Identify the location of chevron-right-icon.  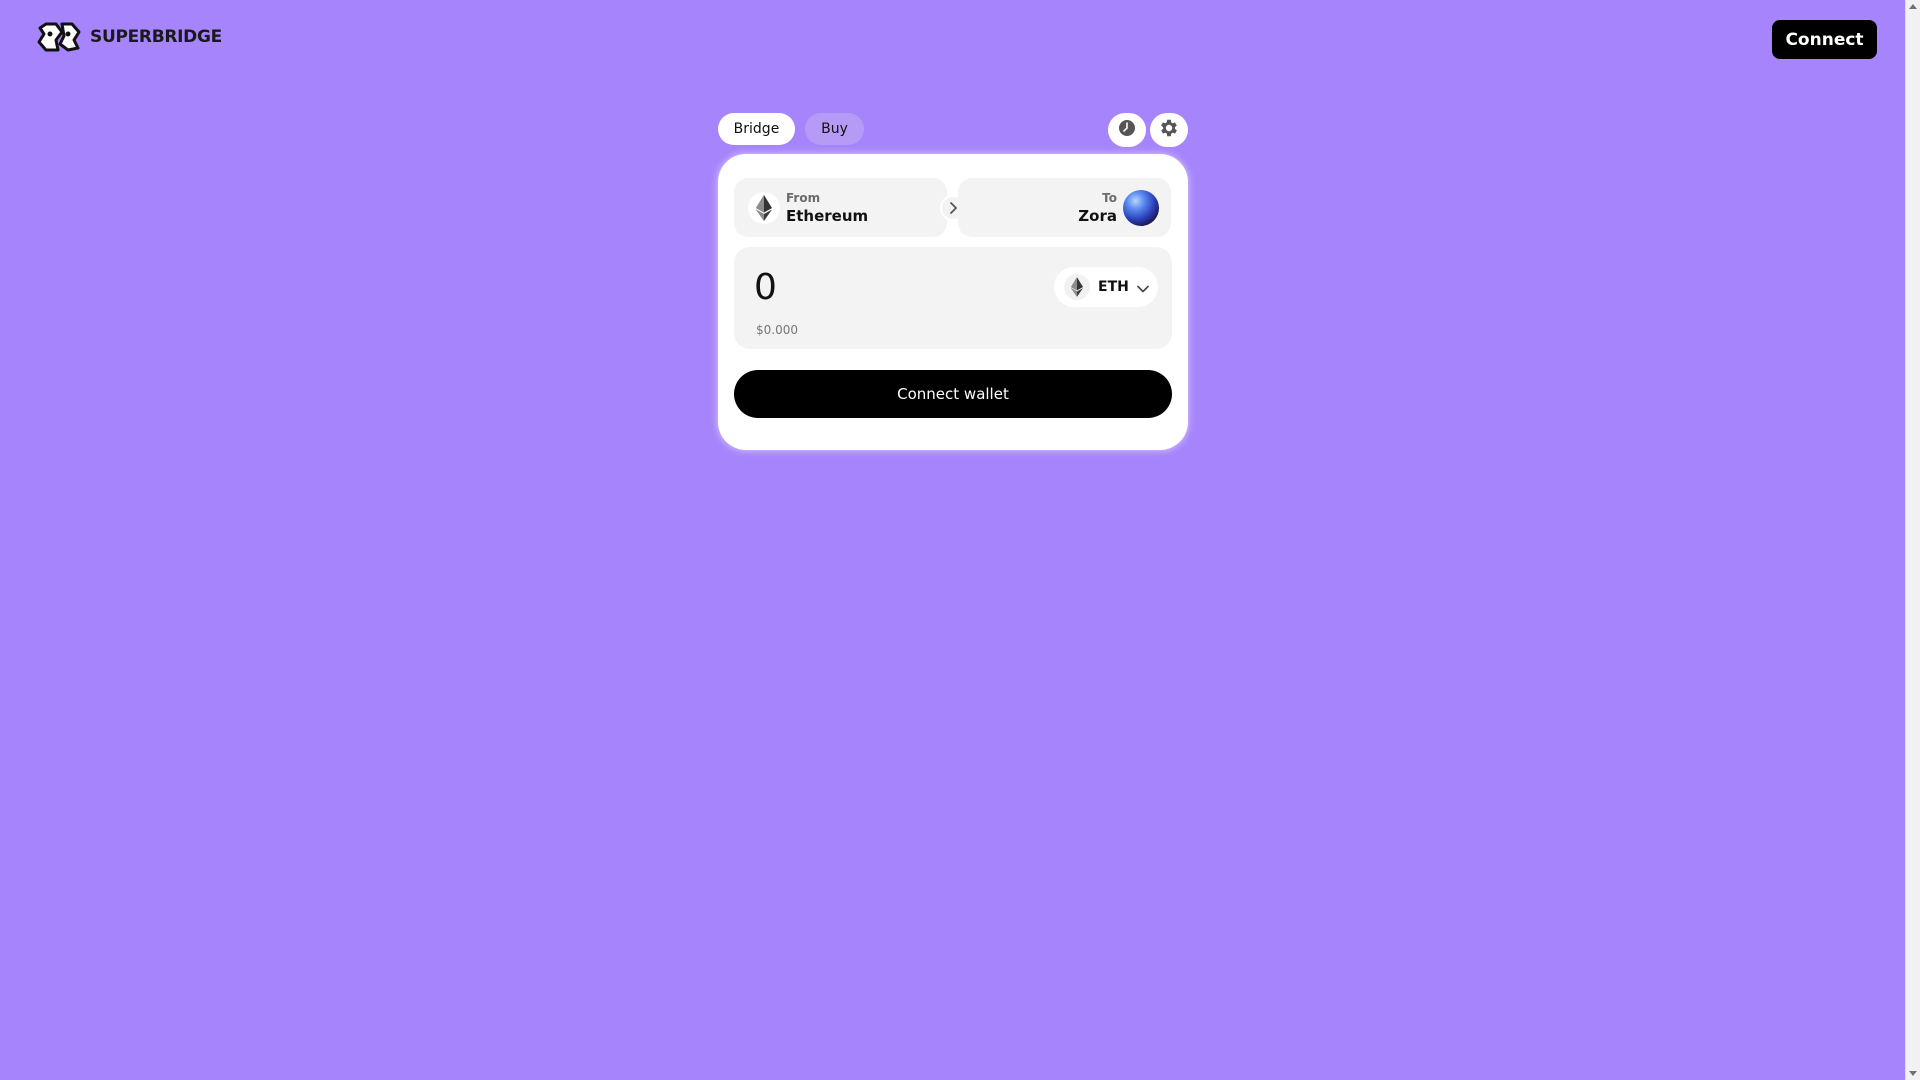
(953, 208).